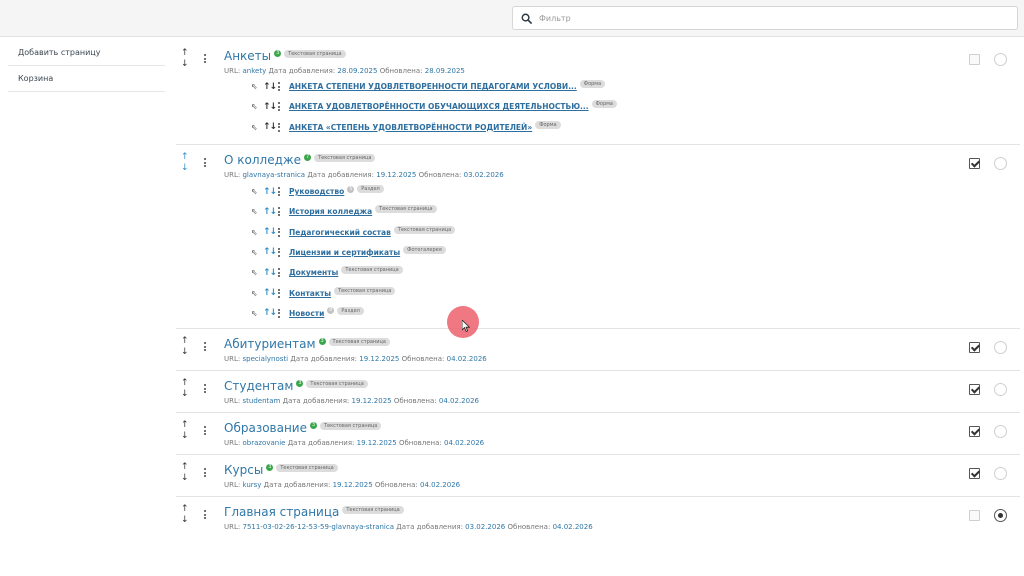 The height and width of the screenshot is (576, 1024). Describe the element at coordinates (352, 485) in the screenshot. I see `added-date: 19.12.2025` at that location.